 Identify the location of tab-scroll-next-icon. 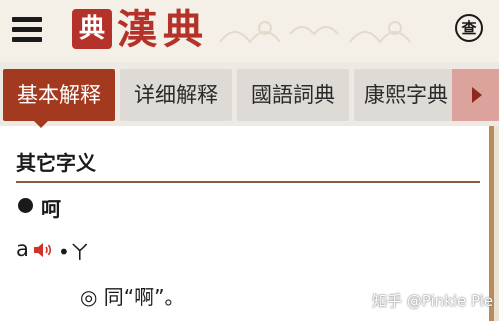
(475, 95).